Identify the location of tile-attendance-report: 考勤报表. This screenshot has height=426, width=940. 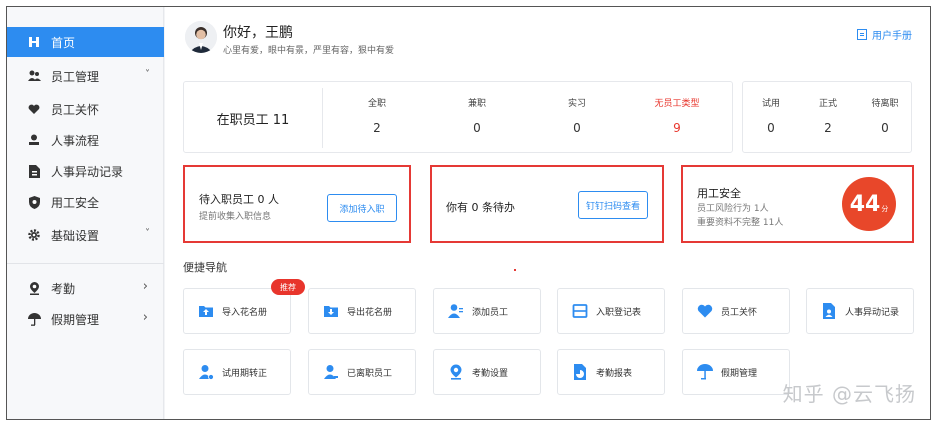
(611, 372).